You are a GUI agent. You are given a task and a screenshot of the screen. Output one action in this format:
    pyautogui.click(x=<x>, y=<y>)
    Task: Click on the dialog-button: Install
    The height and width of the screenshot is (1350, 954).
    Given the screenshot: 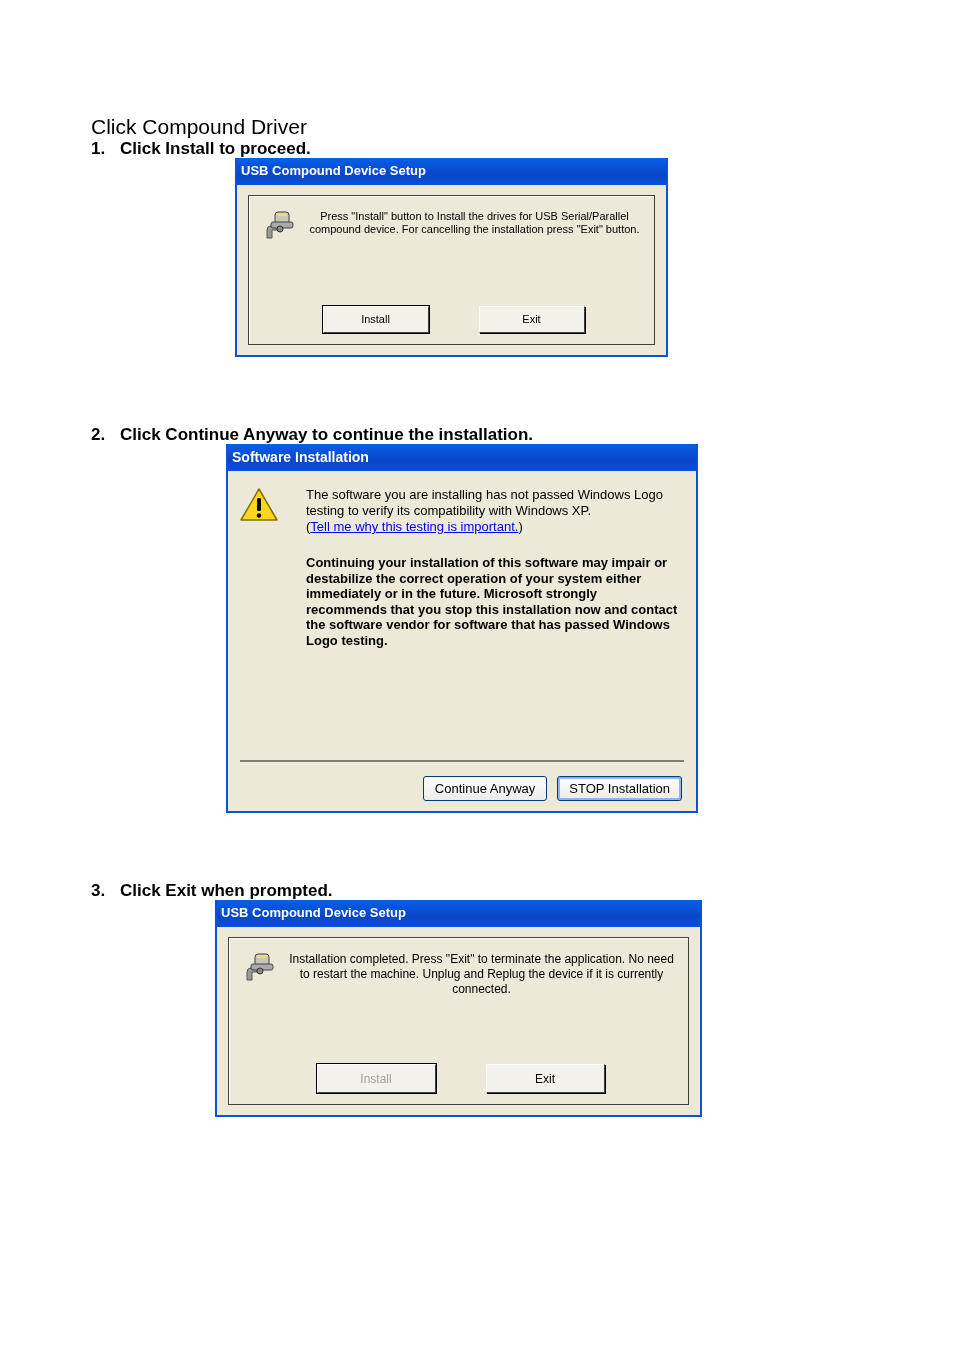 What is the action you would take?
    pyautogui.click(x=375, y=319)
    